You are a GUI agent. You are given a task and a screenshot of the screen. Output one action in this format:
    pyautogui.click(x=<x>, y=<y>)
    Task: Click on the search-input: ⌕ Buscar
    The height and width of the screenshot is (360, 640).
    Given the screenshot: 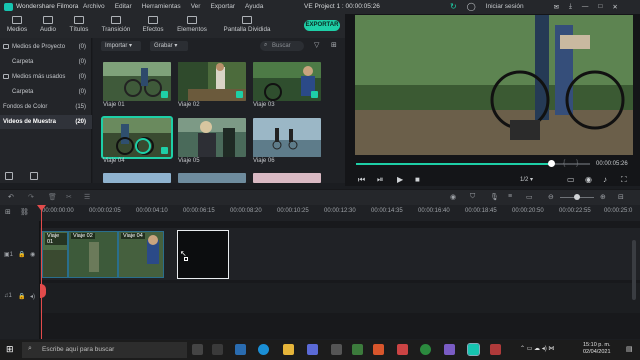 What is the action you would take?
    pyautogui.click(x=282, y=46)
    